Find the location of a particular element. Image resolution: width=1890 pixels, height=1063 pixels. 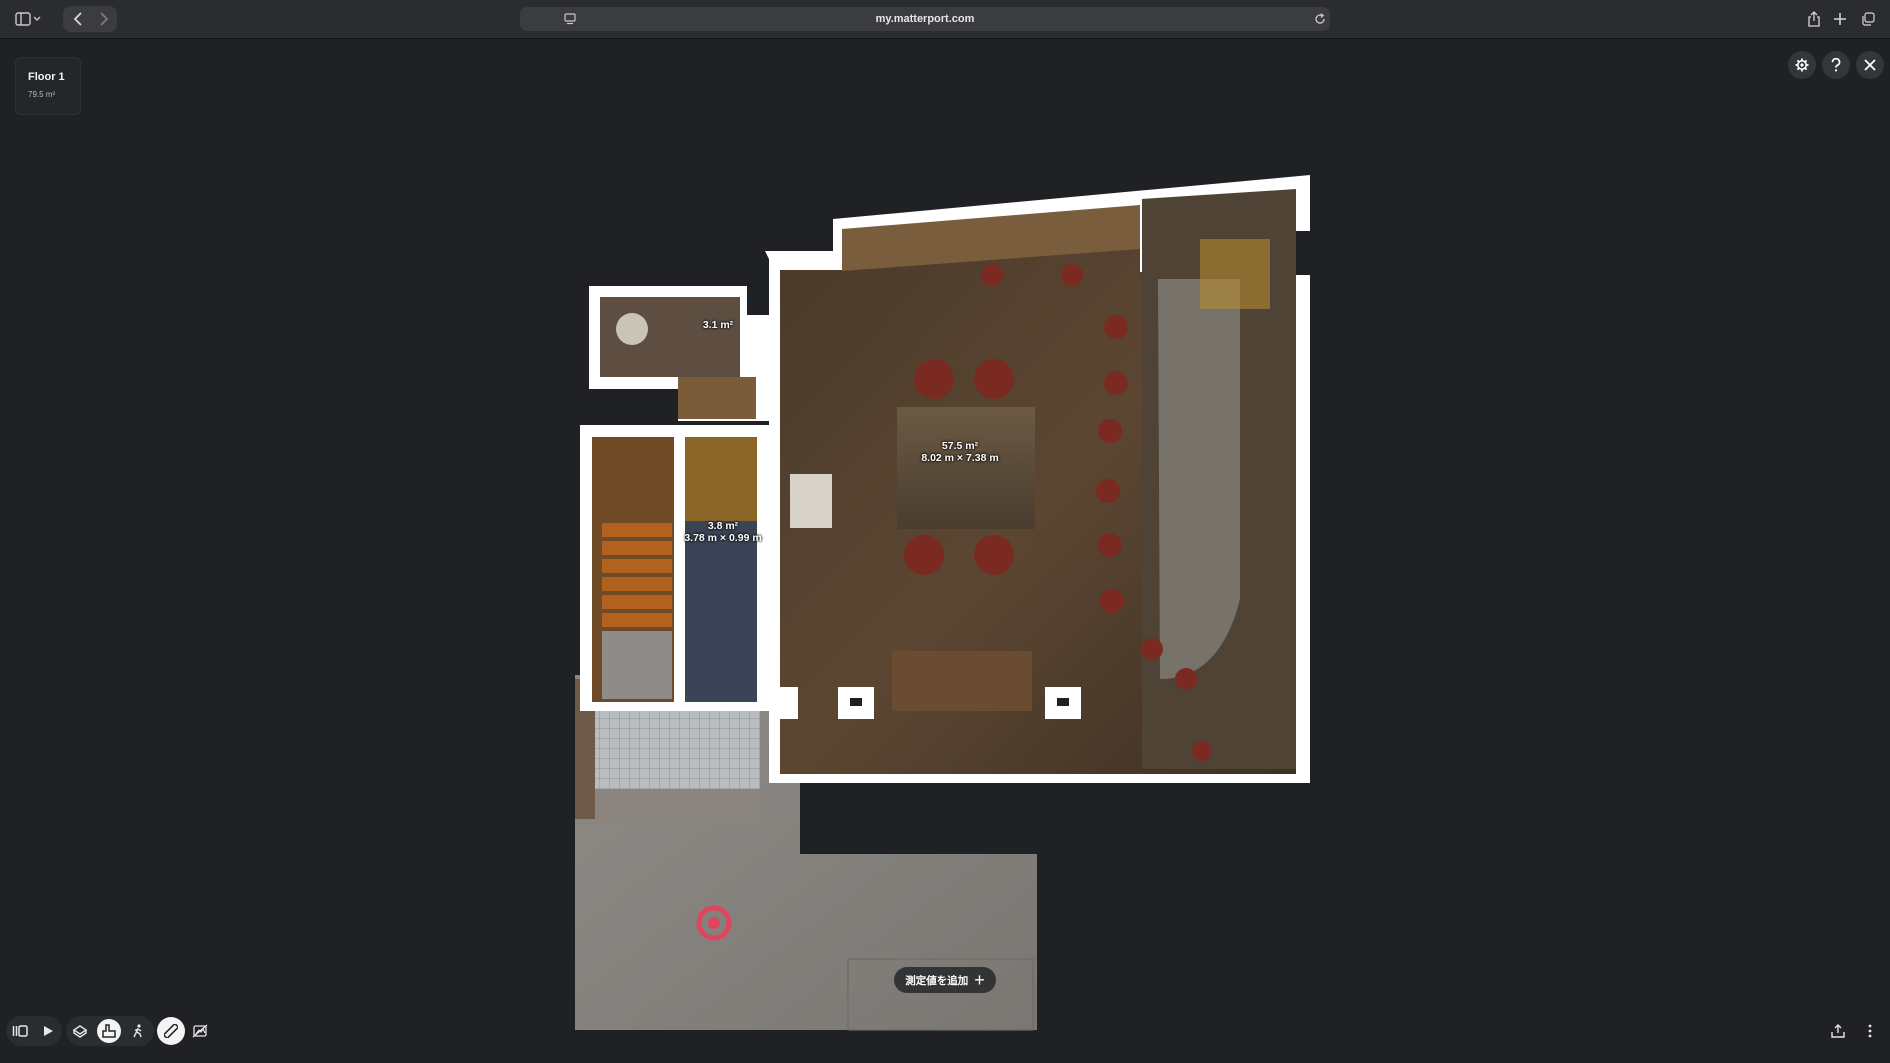

kitchen-shelf is located at coordinates (1235, 274).